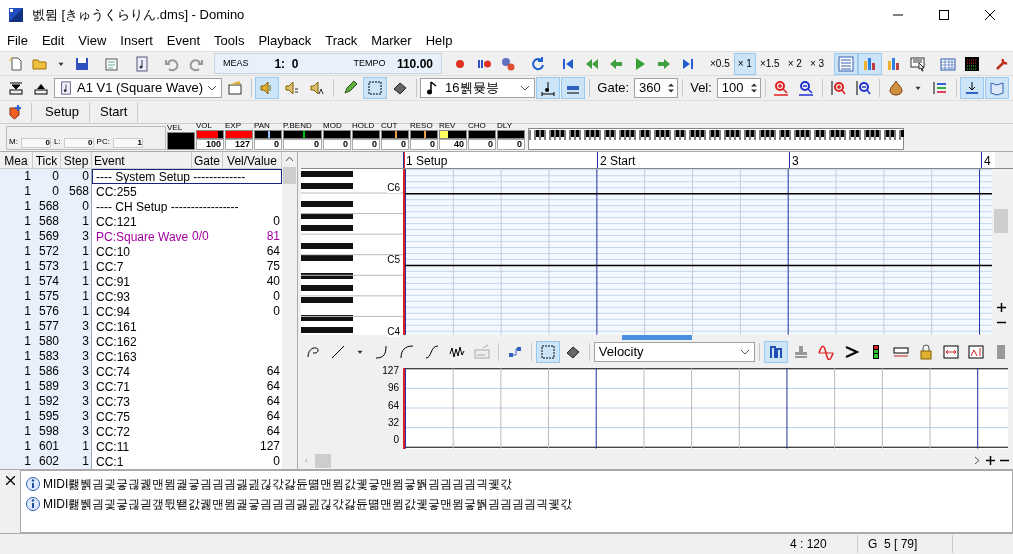 The image size is (1013, 554). Describe the element at coordinates (674, 352) in the screenshot. I see `graph-type-dropdown: Velocity` at that location.